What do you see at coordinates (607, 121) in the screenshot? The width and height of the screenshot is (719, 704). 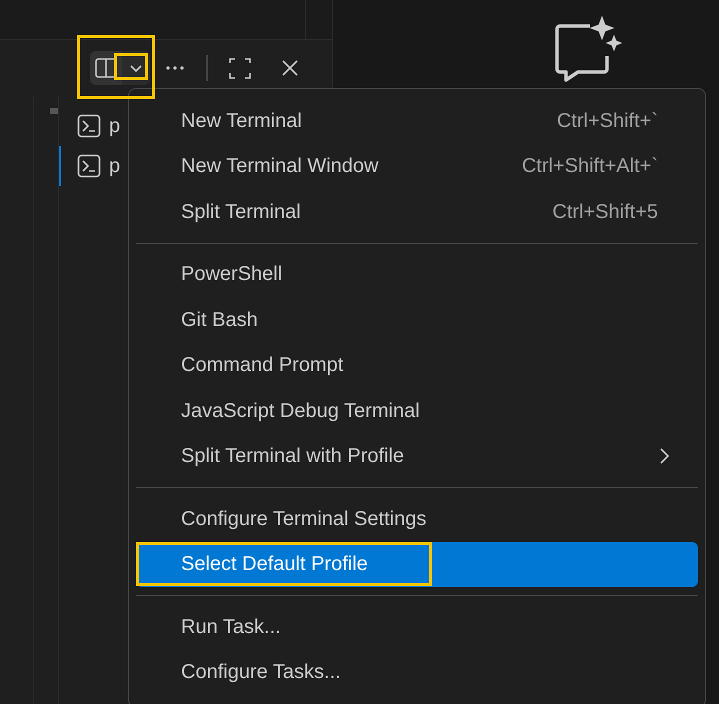 I see `shortcut-label: Ctrl+Shift+`` at bounding box center [607, 121].